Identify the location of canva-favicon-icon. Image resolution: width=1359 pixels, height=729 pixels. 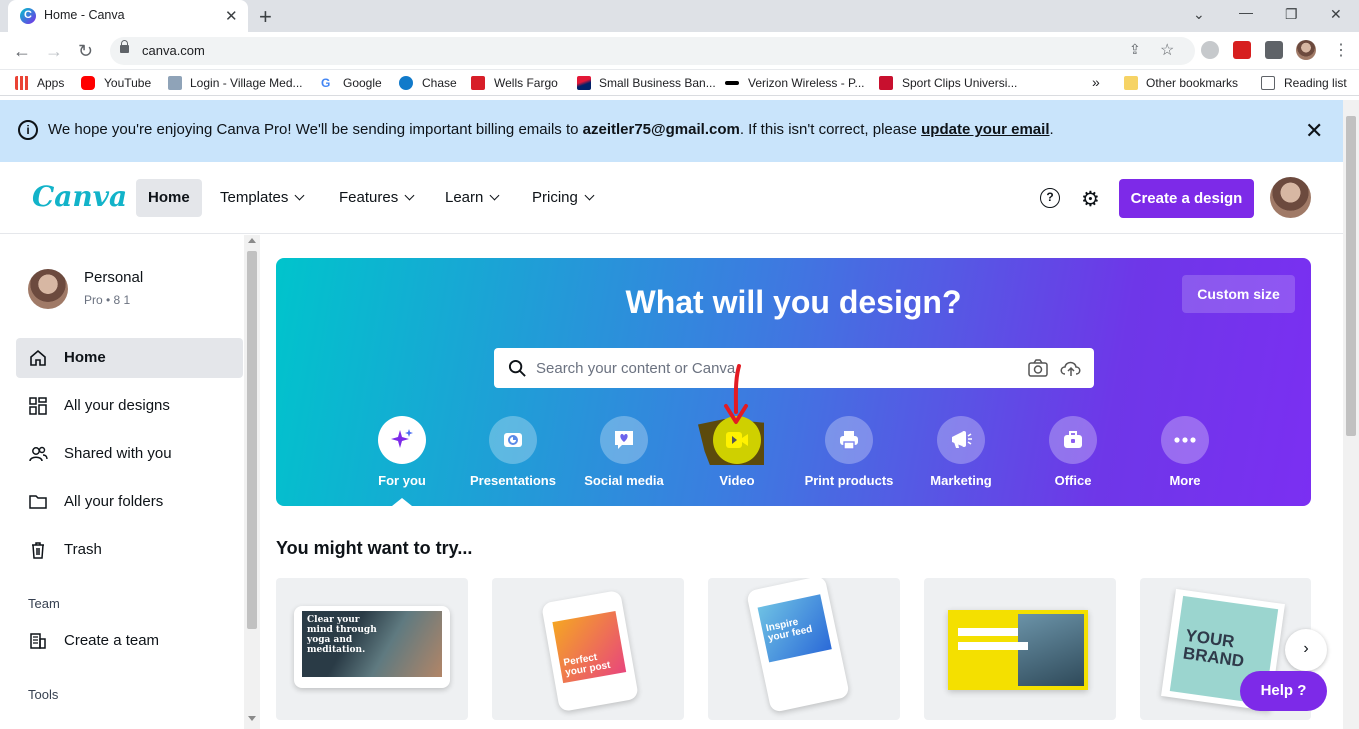
(28, 16).